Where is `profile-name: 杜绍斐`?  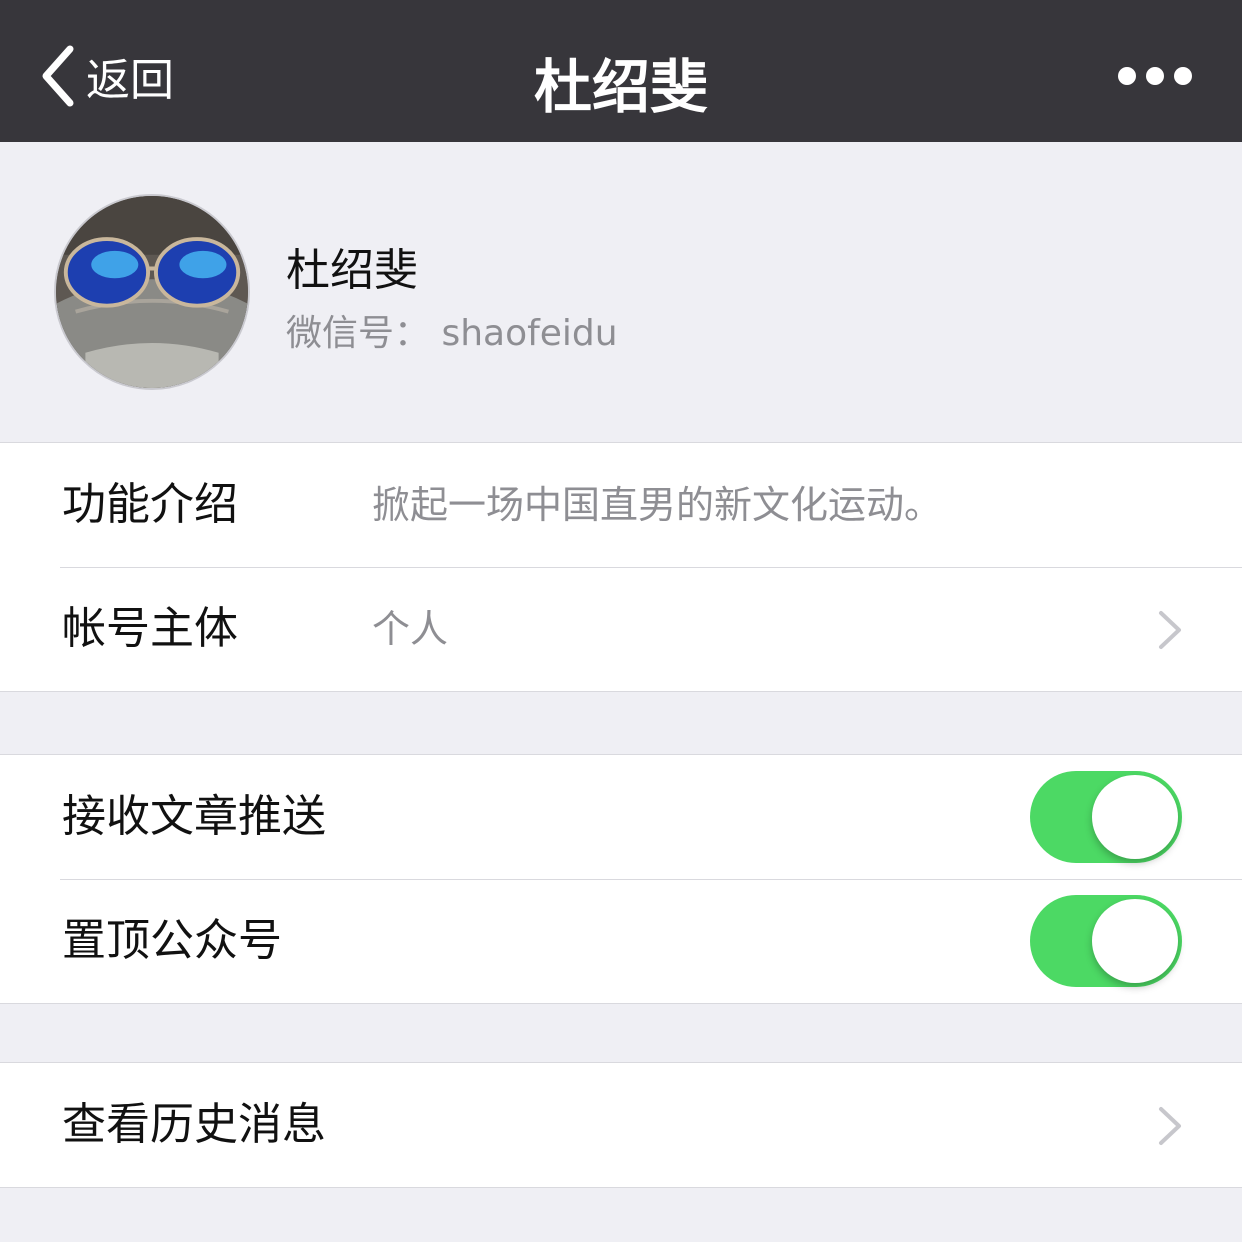
profile-name: 杜绍斐 is located at coordinates (352, 270).